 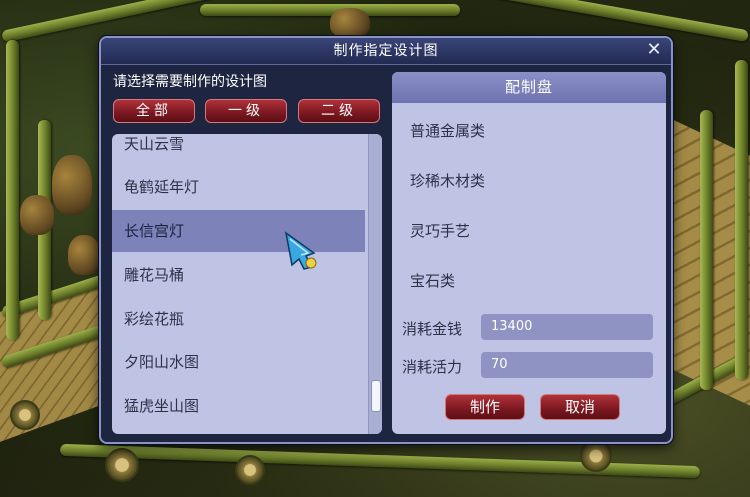 What do you see at coordinates (432, 280) in the screenshot?
I see `material-slot-gem: 宝石类` at bounding box center [432, 280].